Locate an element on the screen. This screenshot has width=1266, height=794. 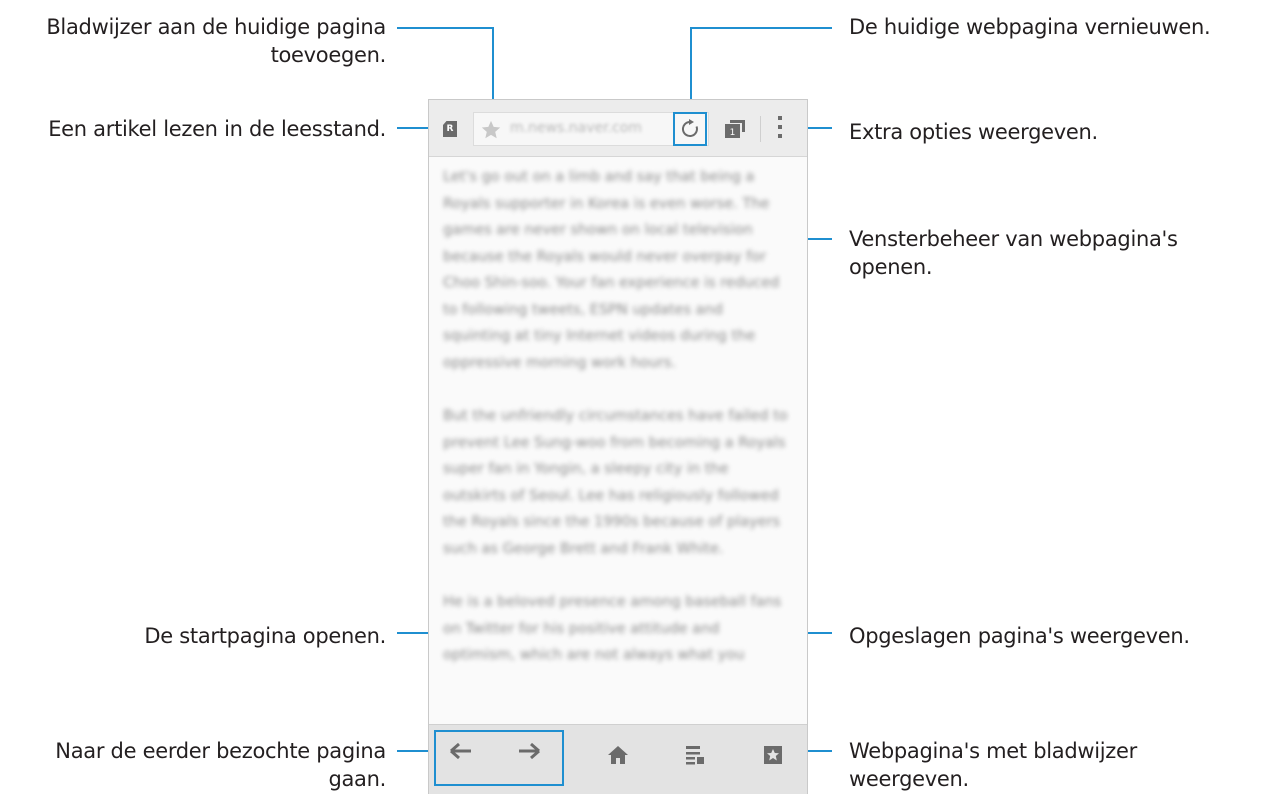
star-icon is located at coordinates (491, 130).